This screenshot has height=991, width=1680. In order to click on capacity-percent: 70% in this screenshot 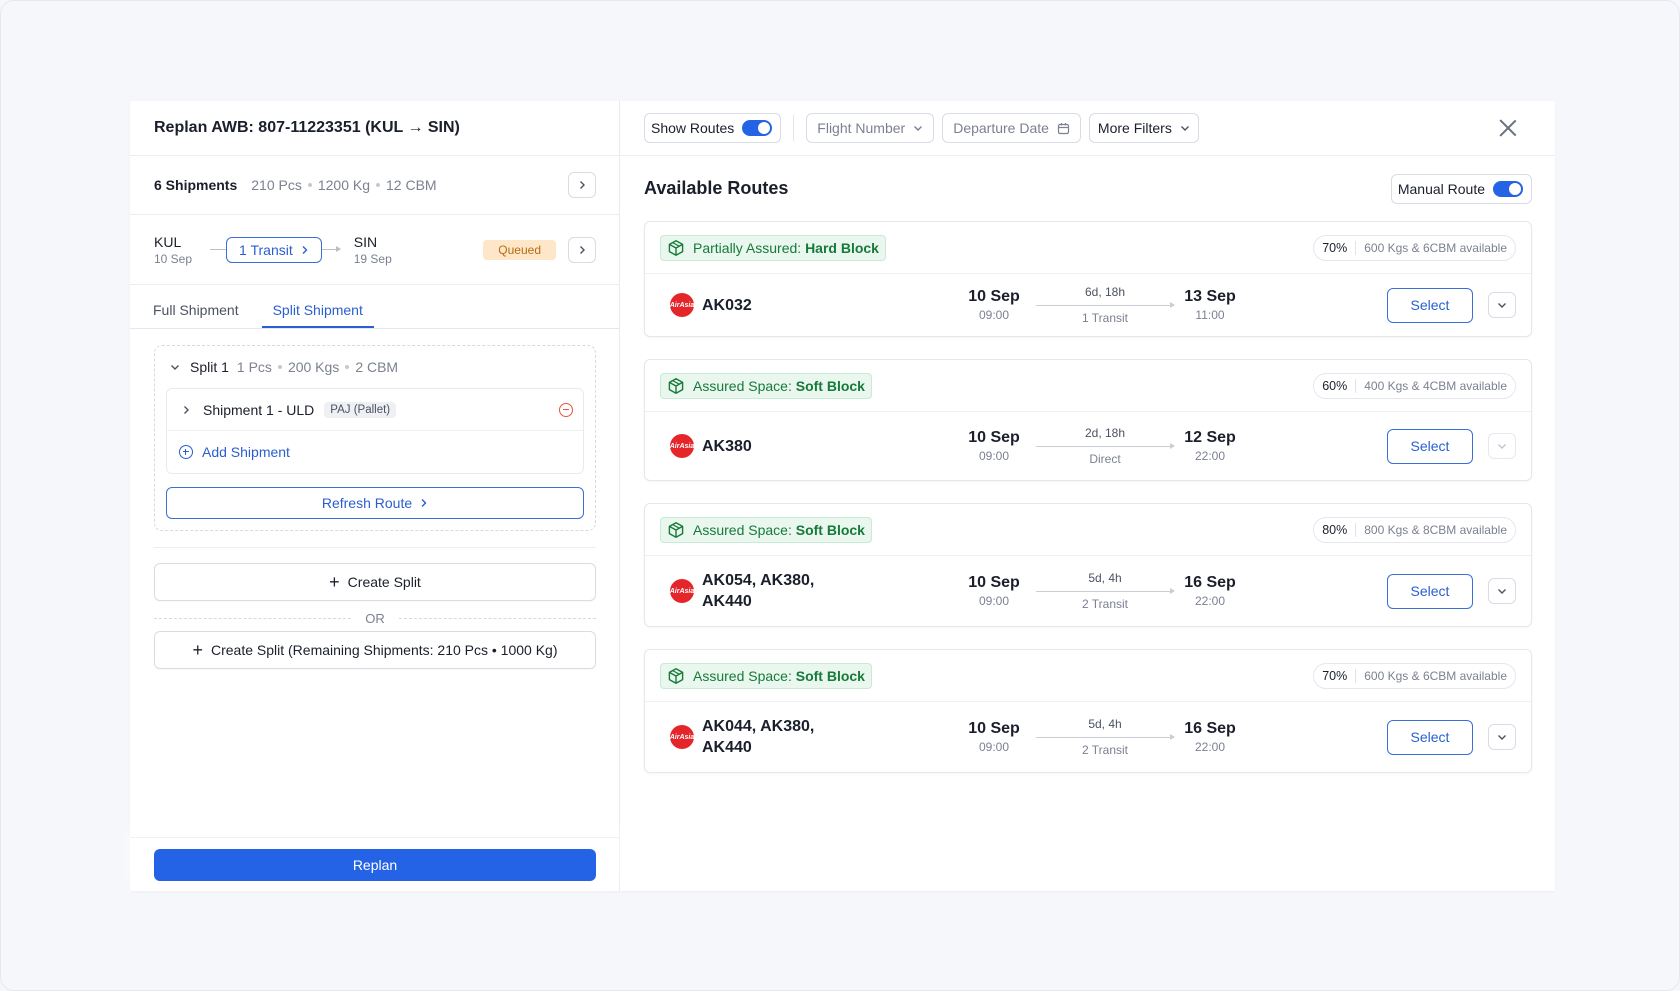, I will do `click(1339, 675)`.